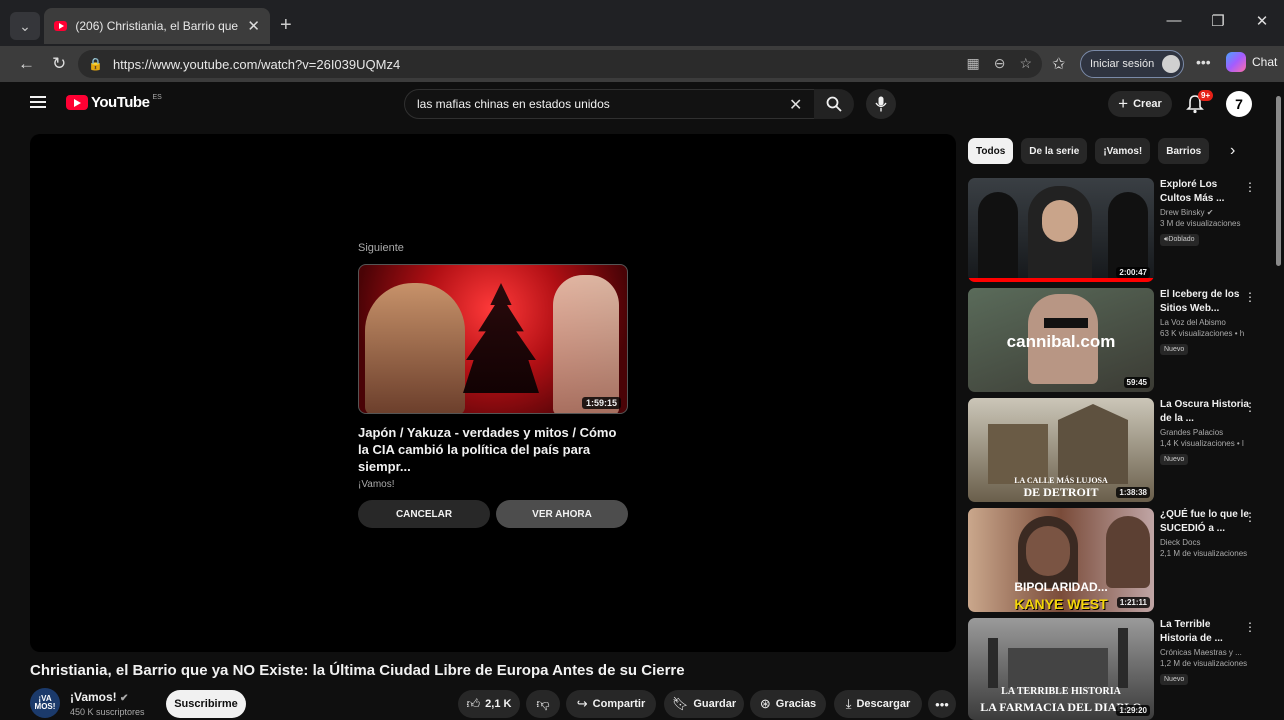  I want to click on notification-count-badge: 9+, so click(1206, 95).